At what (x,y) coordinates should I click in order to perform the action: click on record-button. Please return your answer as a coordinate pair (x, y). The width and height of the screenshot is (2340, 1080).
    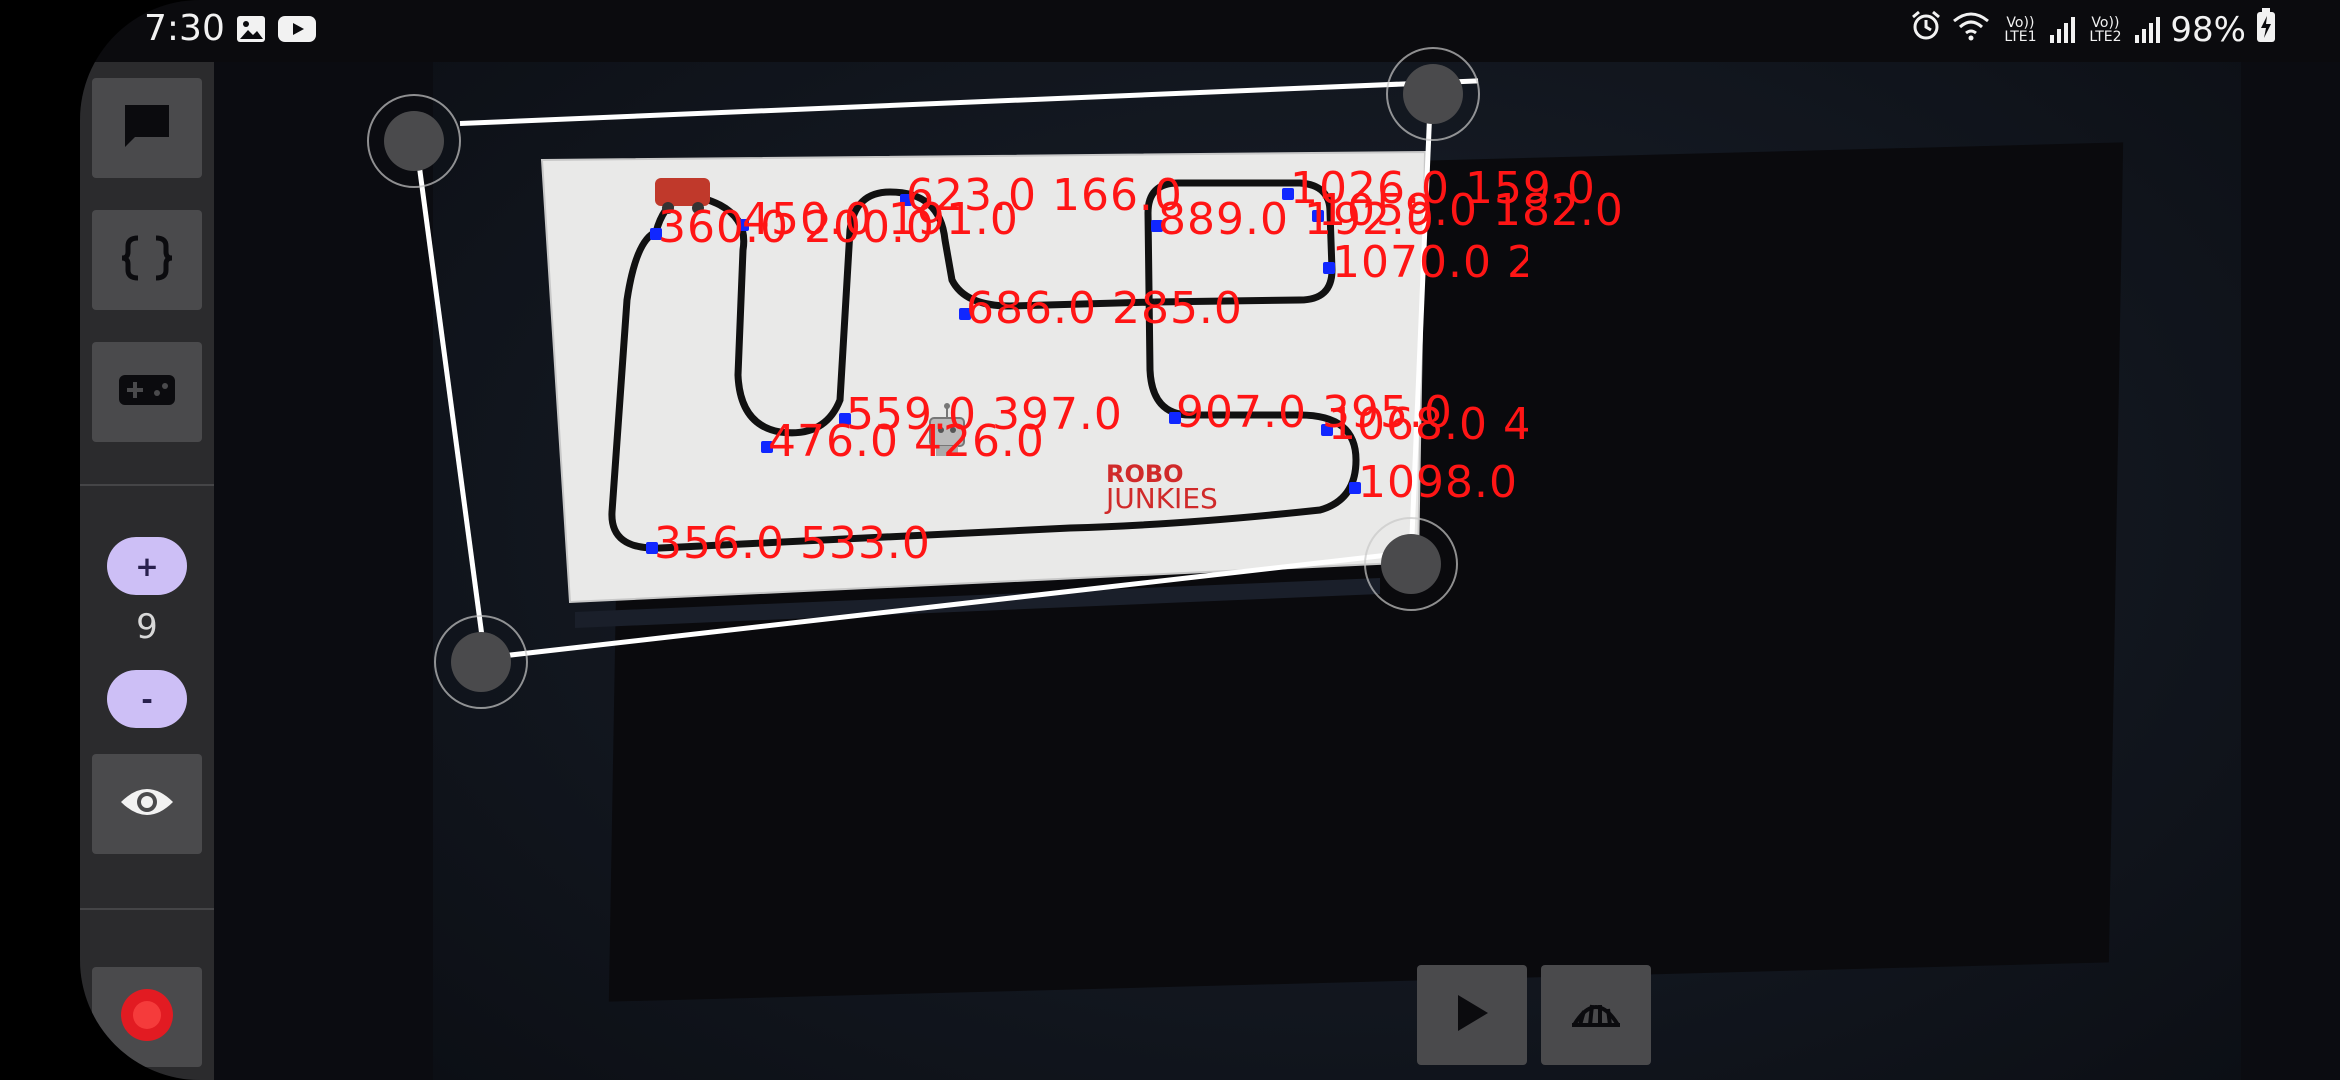
    Looking at the image, I should click on (147, 1017).